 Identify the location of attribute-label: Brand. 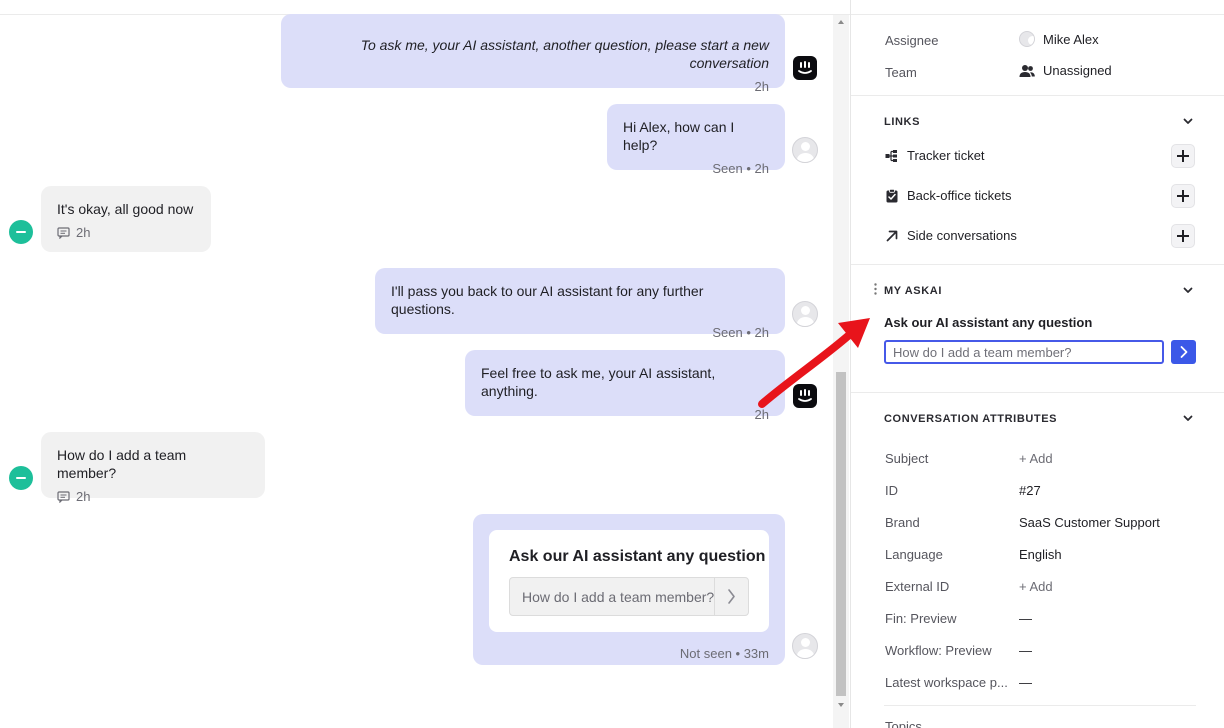
(902, 522).